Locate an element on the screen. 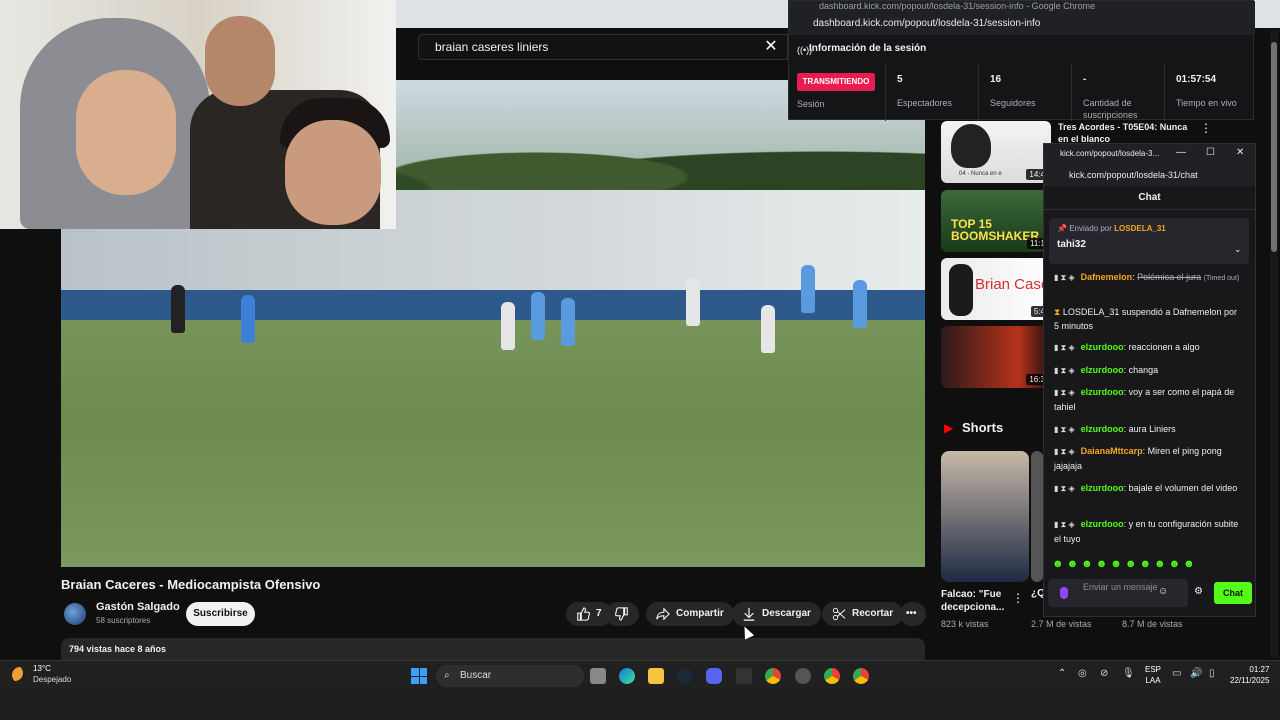 The height and width of the screenshot is (720, 1280). rec-caption: 04 - Nunca en e is located at coordinates (980, 174).